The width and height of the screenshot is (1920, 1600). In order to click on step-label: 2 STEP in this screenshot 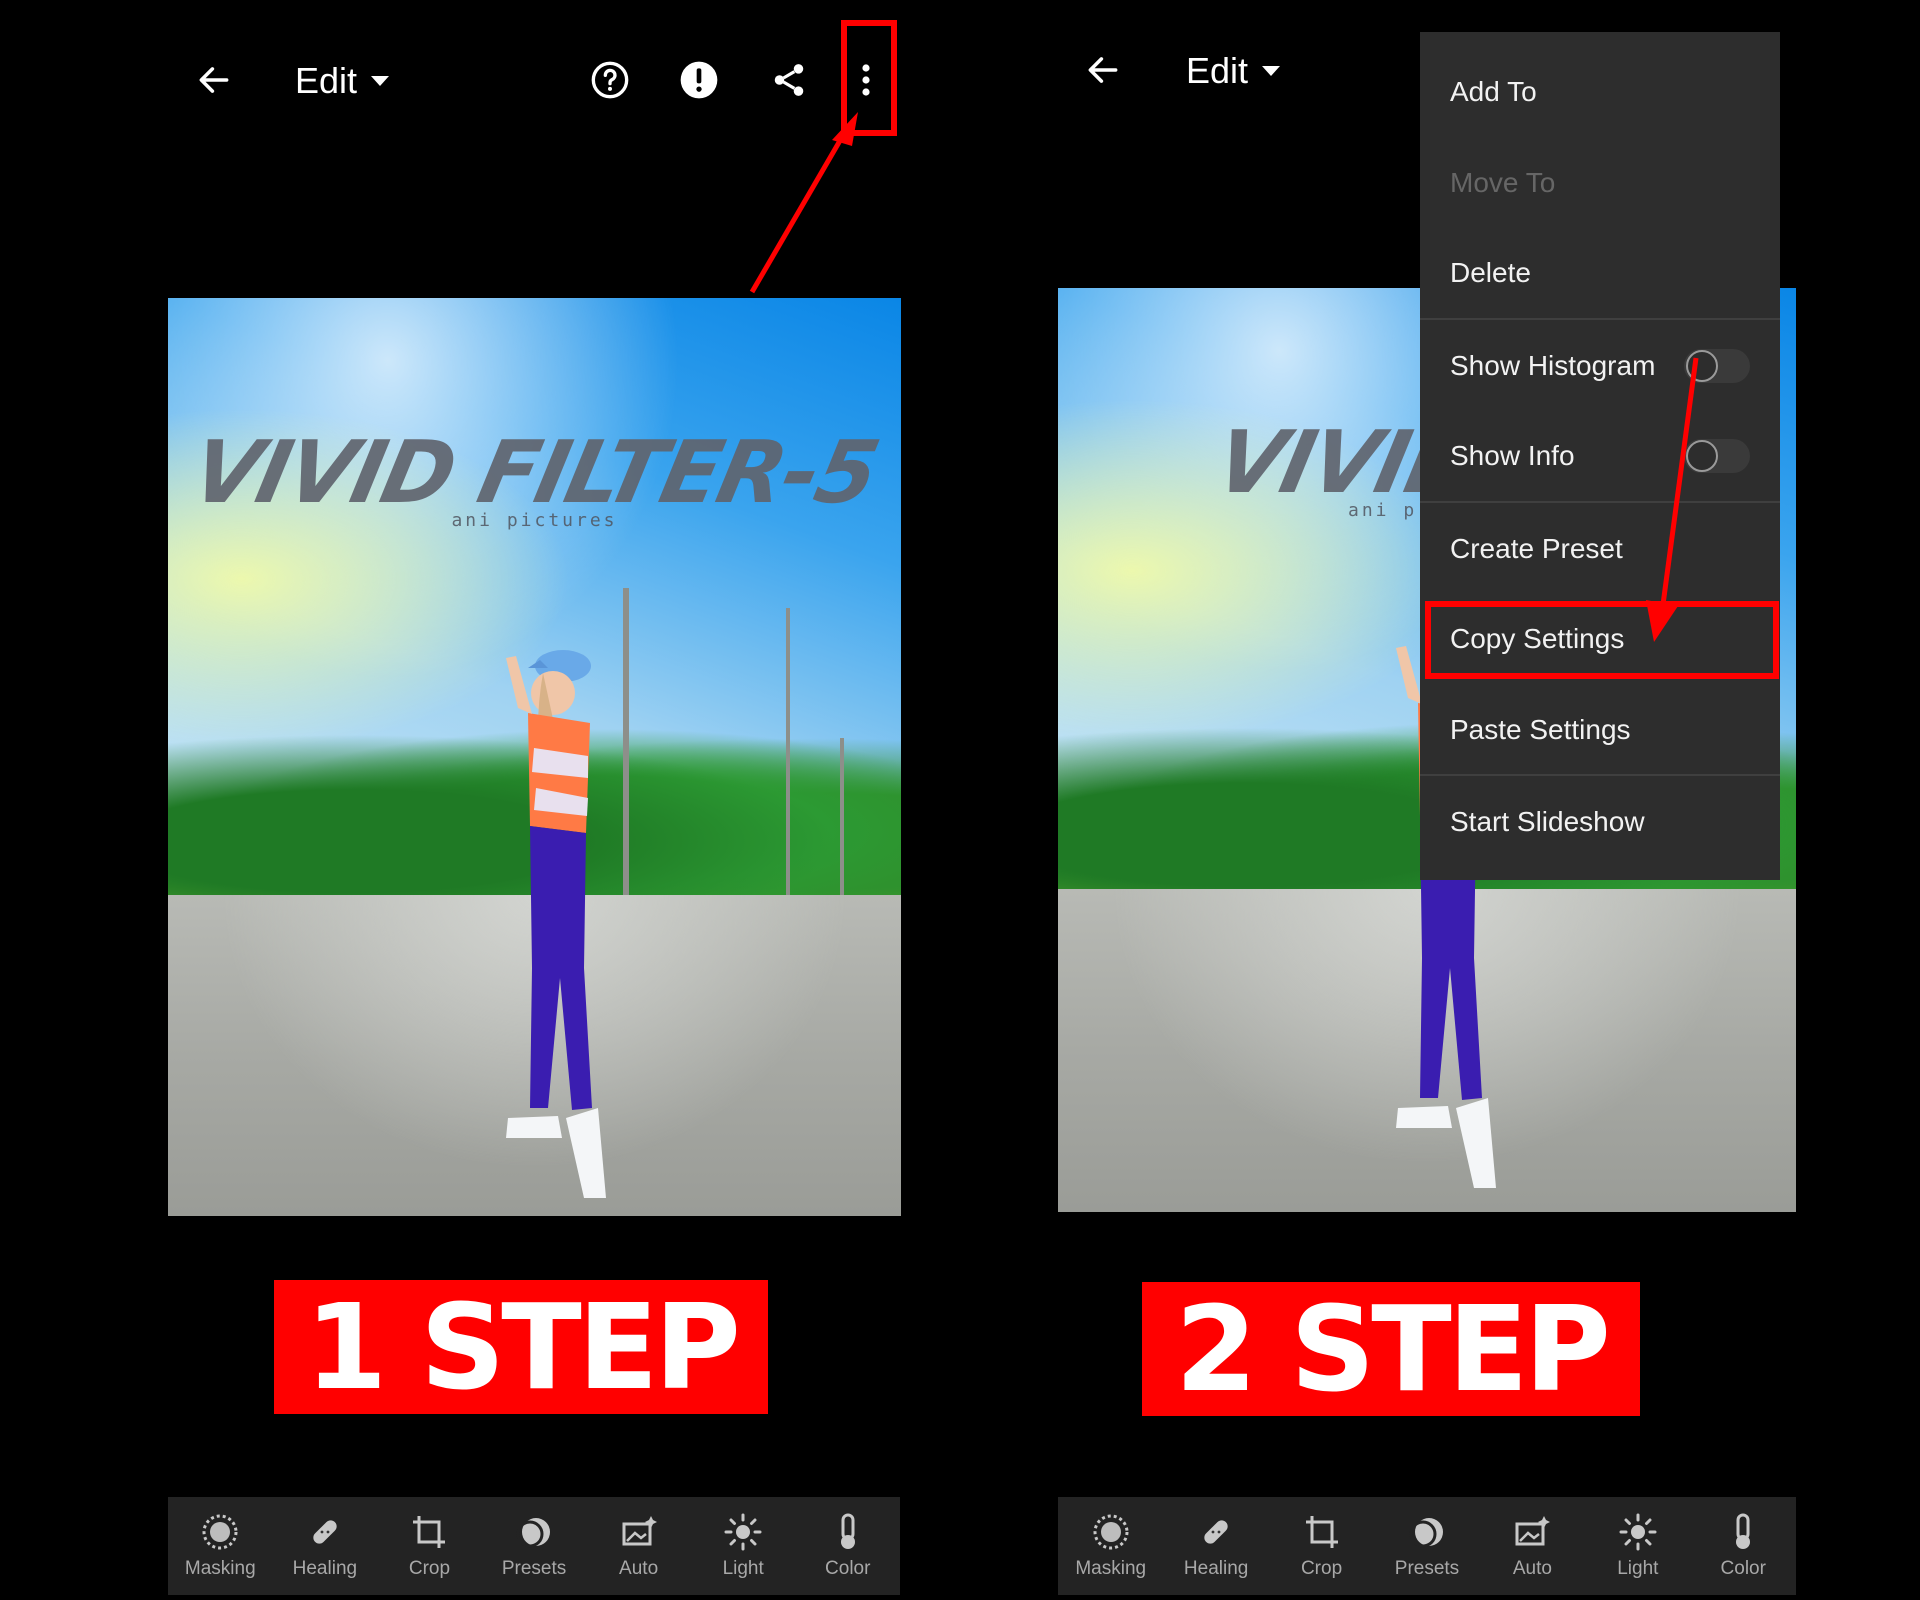, I will do `click(1391, 1349)`.